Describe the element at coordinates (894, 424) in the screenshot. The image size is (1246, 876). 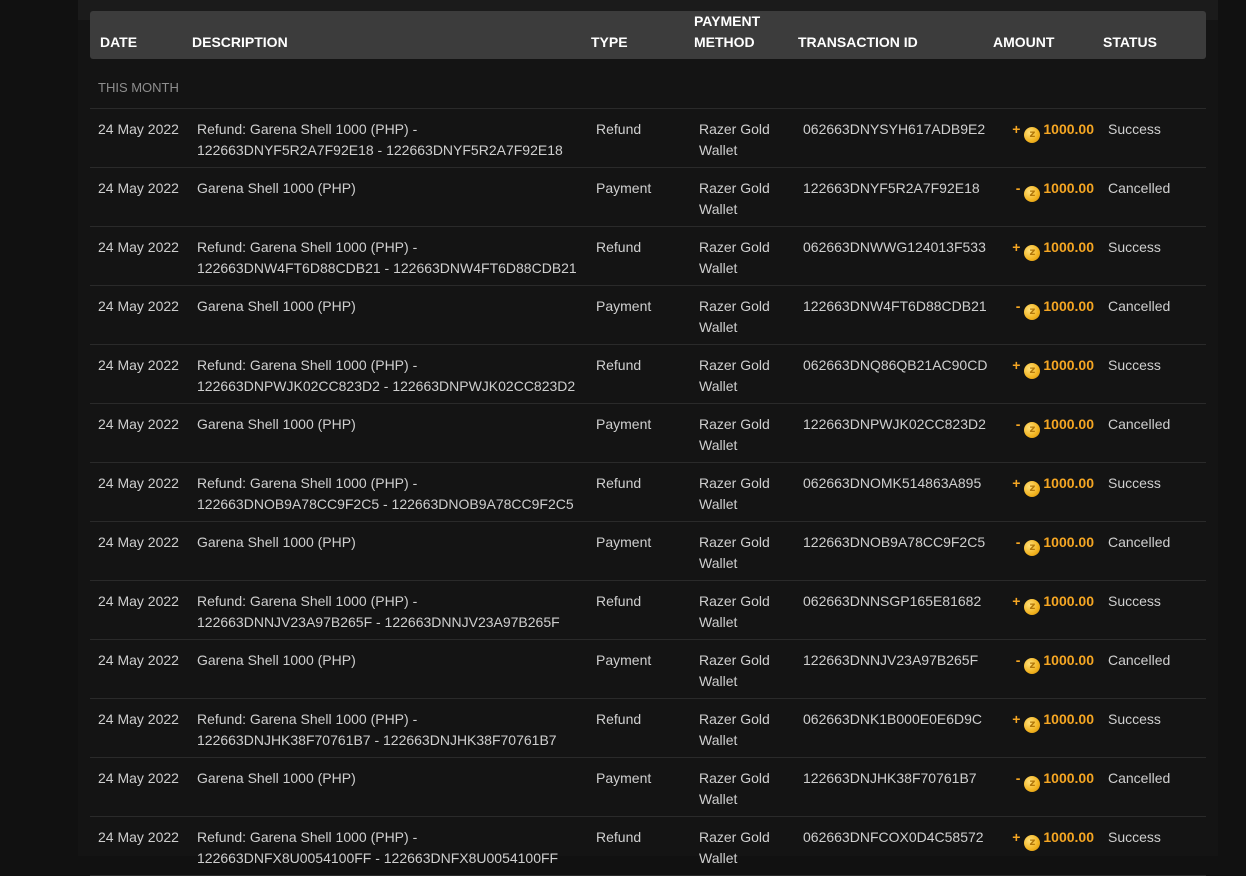
I see `row-transaction-id: 122663DNPWJK02CC823D2` at that location.